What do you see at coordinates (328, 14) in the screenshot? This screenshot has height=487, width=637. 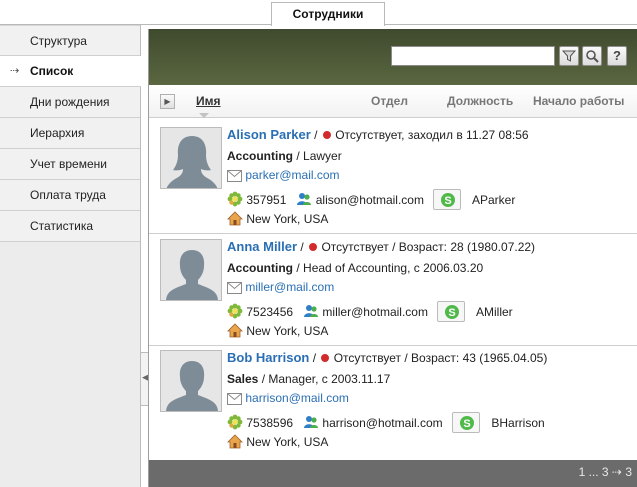 I see `tab-employees: Сотрудники` at bounding box center [328, 14].